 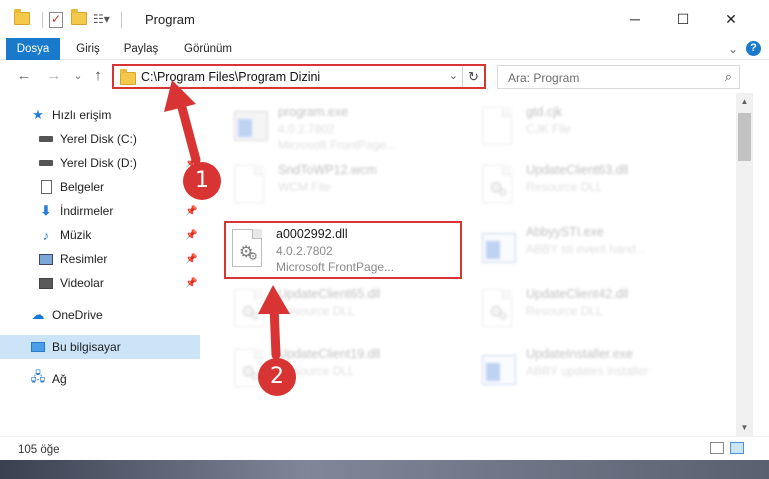 What do you see at coordinates (82, 187) in the screenshot?
I see `sidebar-item-label: Belgeler` at bounding box center [82, 187].